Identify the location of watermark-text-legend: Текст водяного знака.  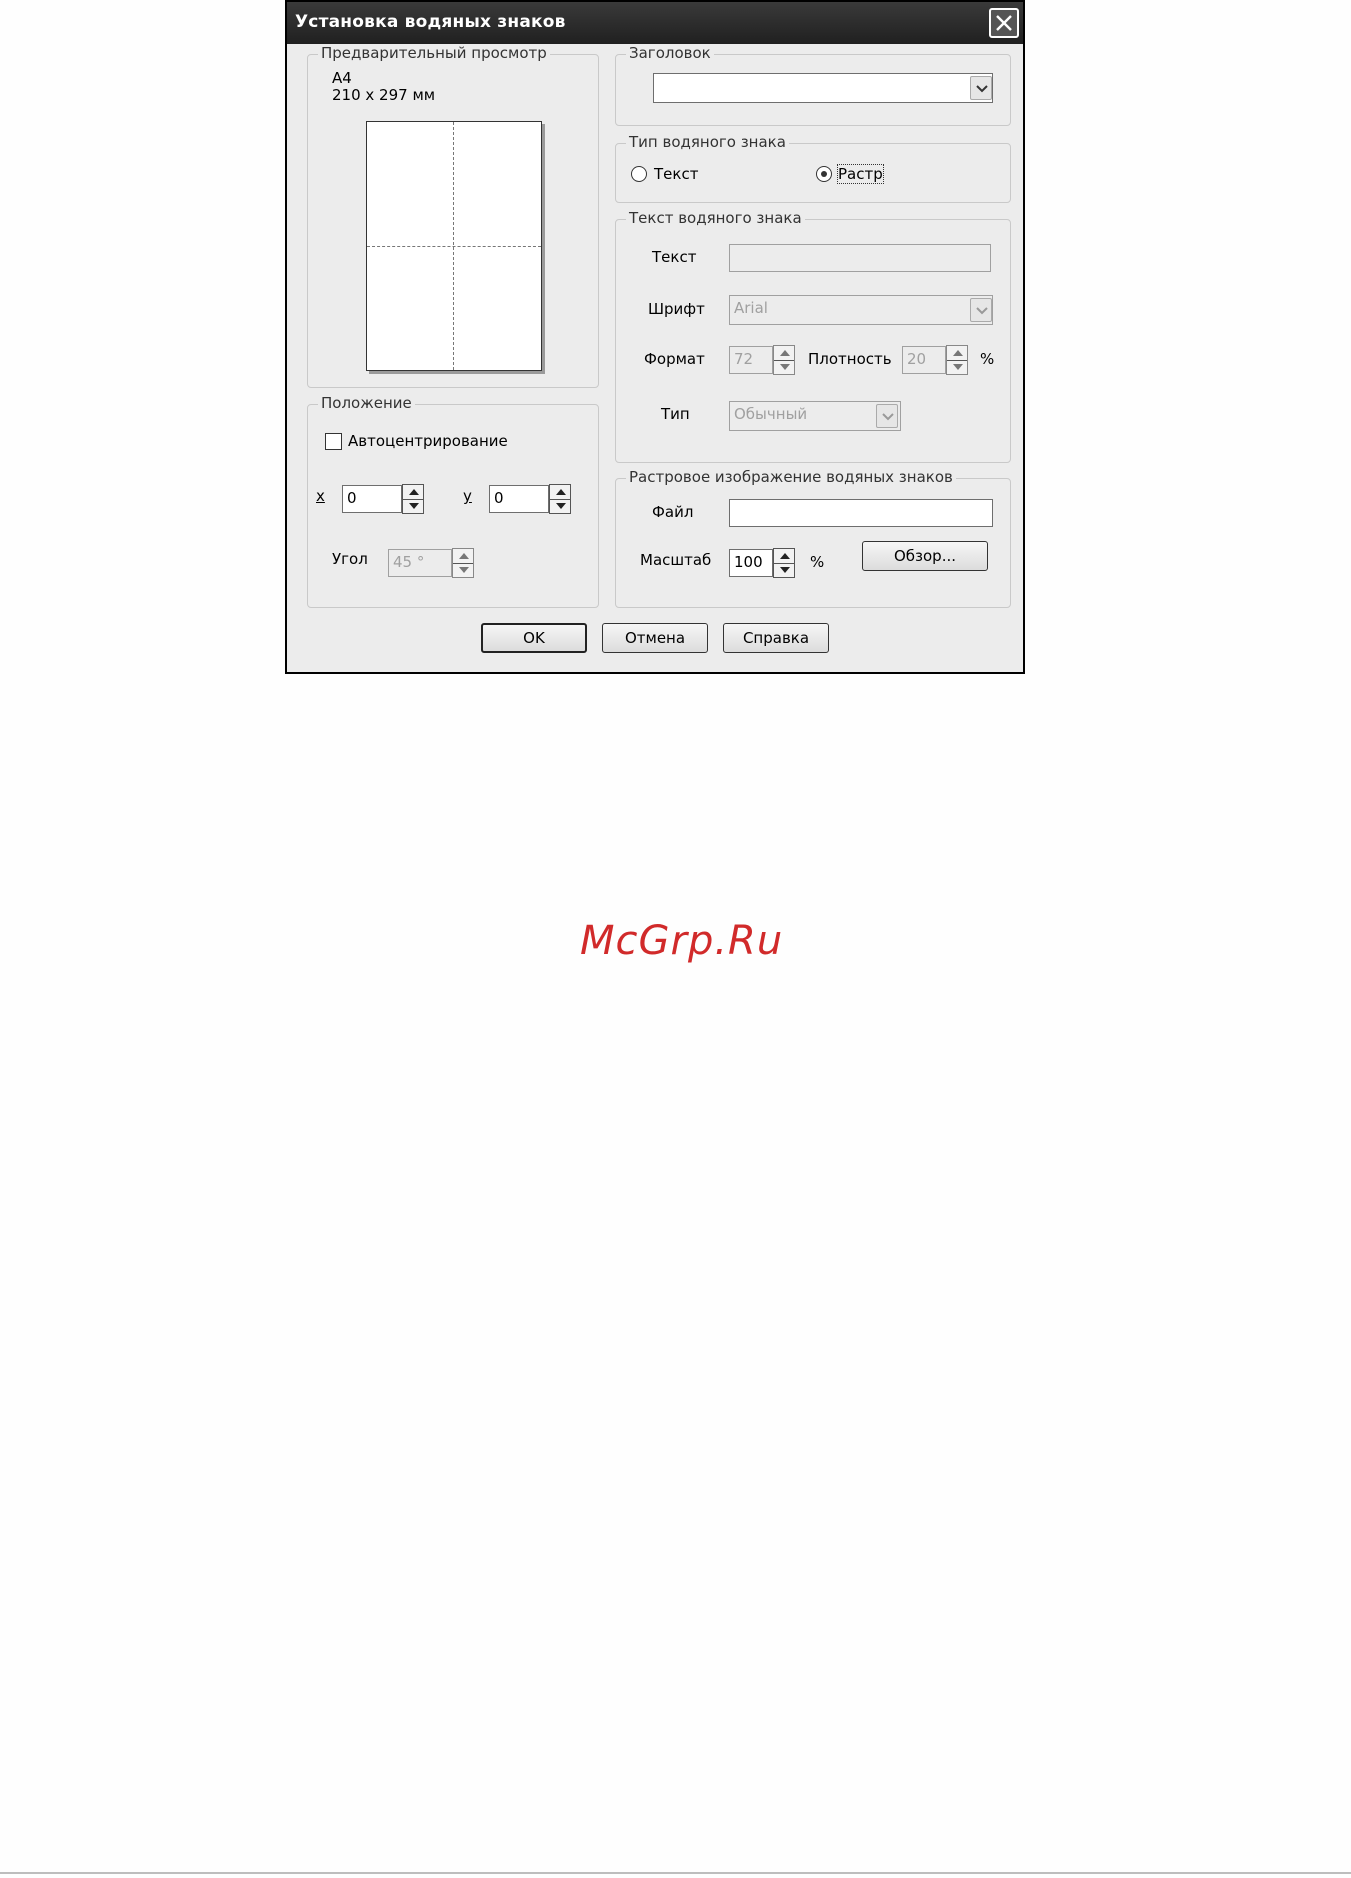
(715, 218).